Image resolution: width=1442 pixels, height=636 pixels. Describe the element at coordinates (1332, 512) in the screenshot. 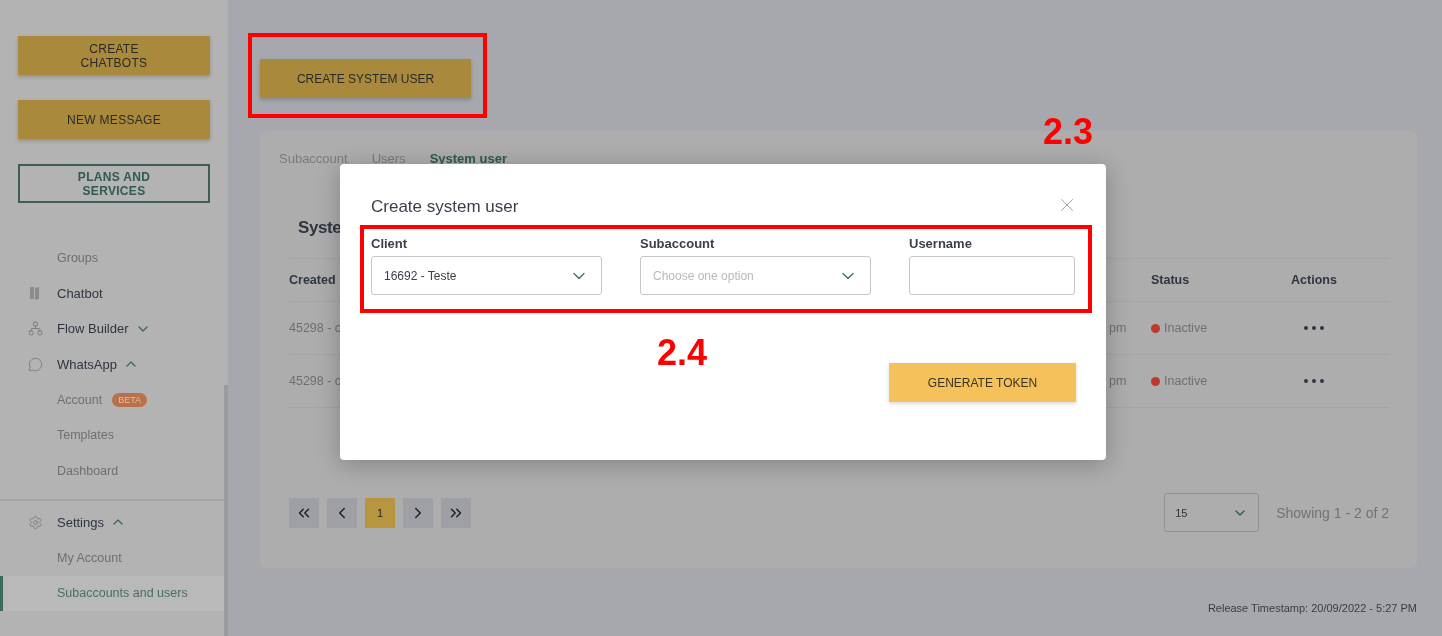

I see `pagination-info: Showing 1 - 2 of 2` at that location.